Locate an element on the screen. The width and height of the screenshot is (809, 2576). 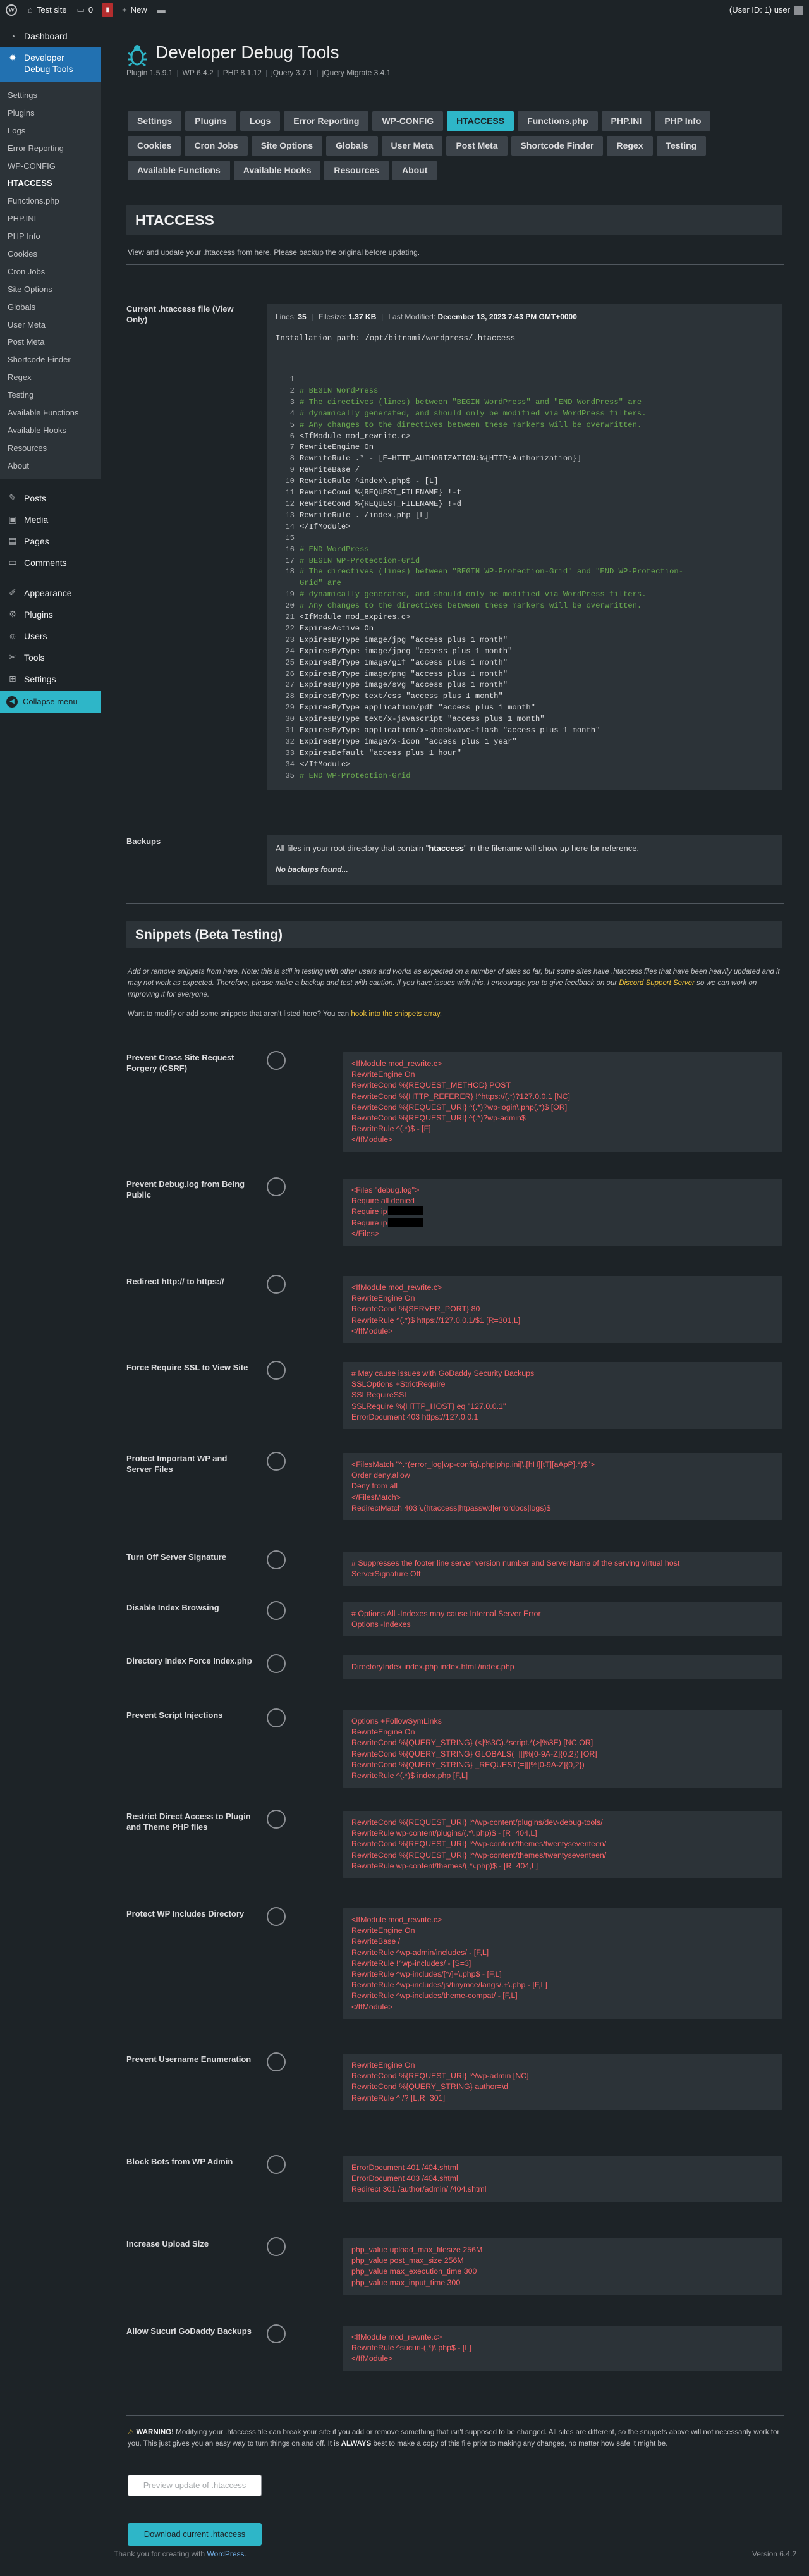
menu-media: ▣ Media is located at coordinates (50, 520).